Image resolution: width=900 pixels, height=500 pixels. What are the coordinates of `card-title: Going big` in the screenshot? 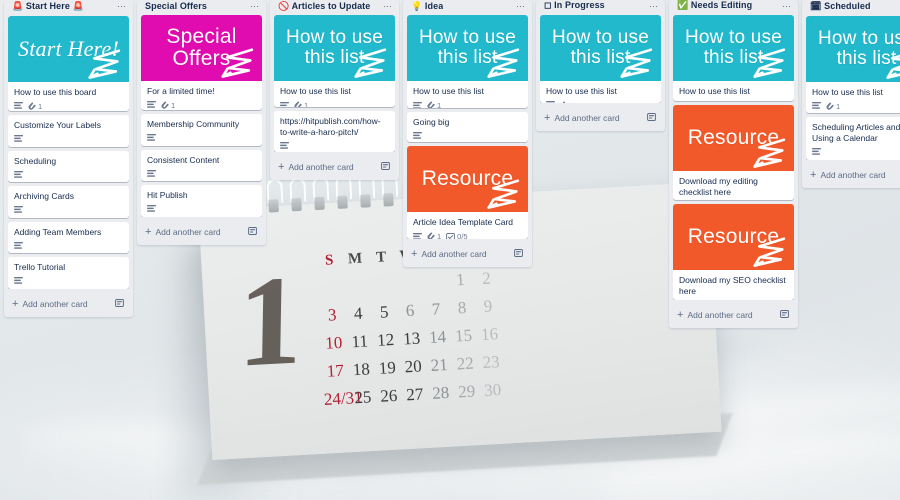 It's located at (431, 121).